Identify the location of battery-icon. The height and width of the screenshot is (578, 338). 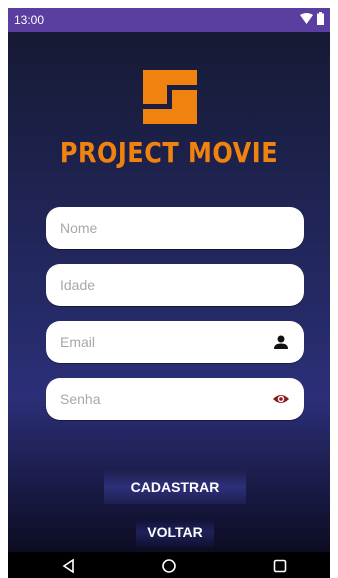
(320, 18).